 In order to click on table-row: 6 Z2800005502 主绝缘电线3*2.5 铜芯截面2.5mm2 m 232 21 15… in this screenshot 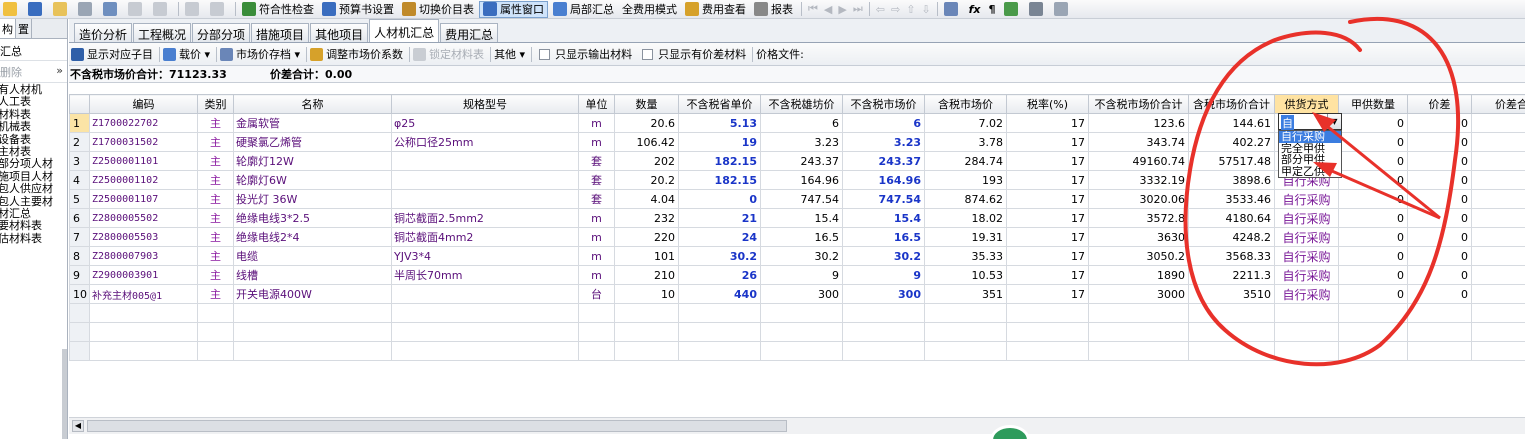, I will do `click(797, 218)`.